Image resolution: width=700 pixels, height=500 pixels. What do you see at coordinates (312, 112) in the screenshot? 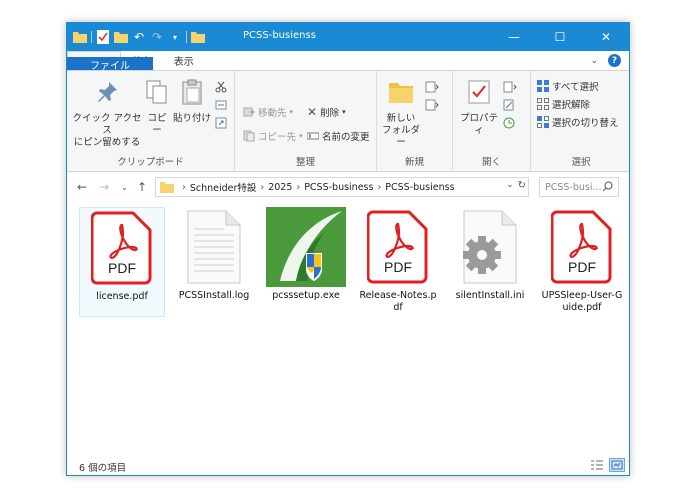
I see `delete-icon: ✕` at bounding box center [312, 112].